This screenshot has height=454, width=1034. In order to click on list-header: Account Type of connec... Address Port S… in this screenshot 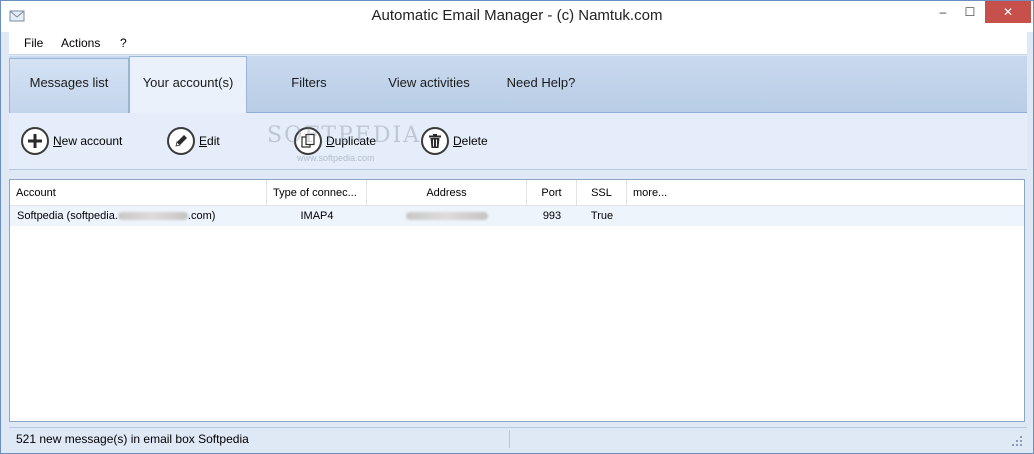, I will do `click(517, 193)`.